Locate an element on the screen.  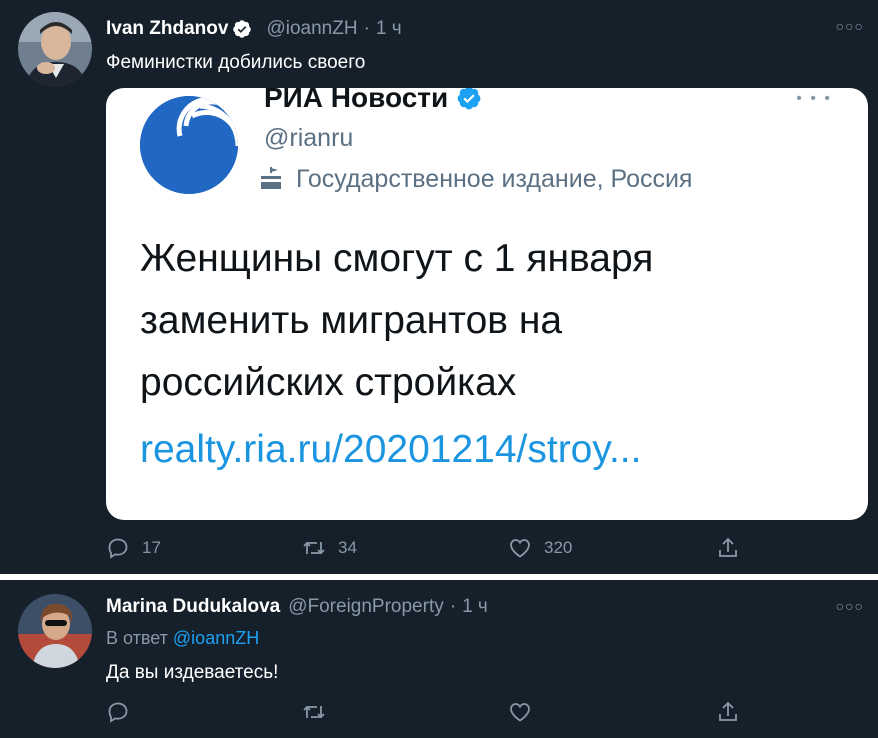
ria-logo is located at coordinates (189, 145).